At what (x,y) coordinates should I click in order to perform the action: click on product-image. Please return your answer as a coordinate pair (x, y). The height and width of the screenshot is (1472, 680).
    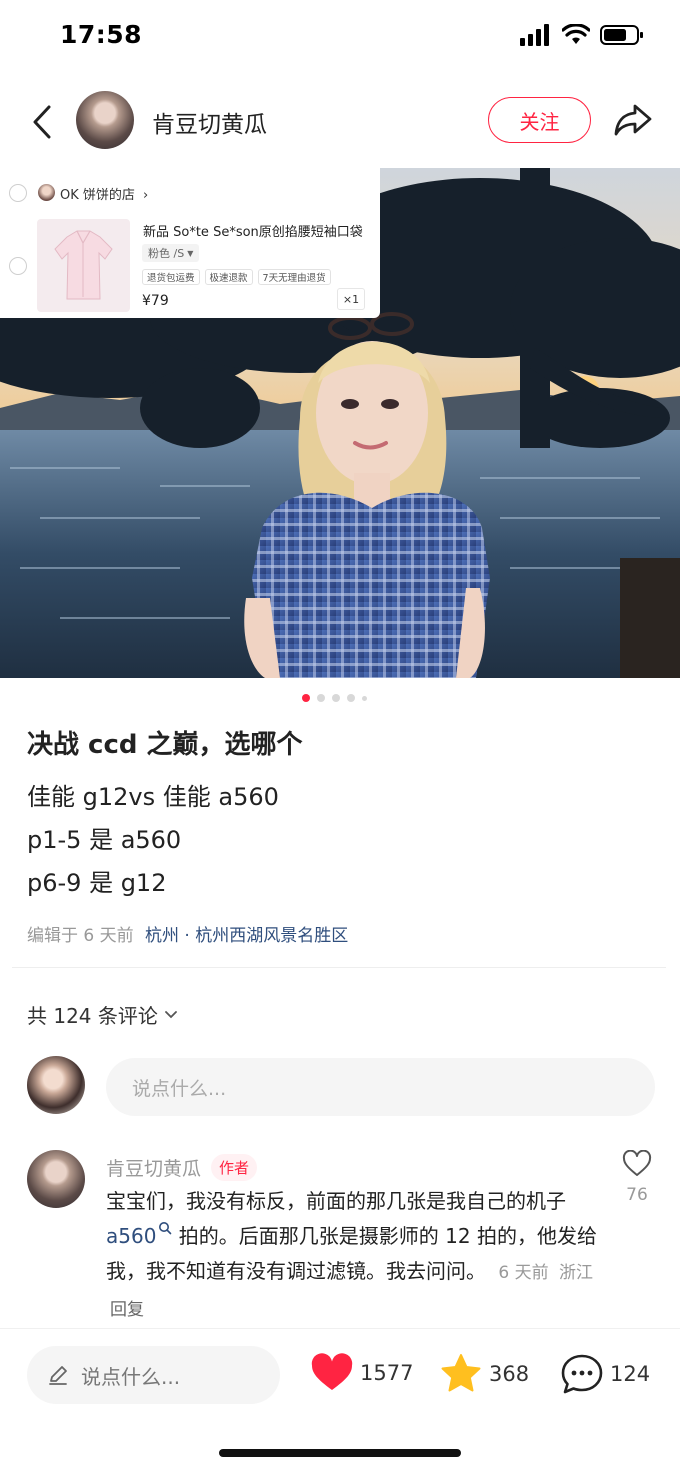
    Looking at the image, I should click on (83, 265).